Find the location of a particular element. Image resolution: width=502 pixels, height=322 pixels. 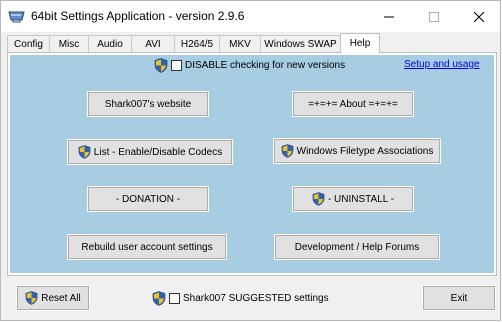

close-icon is located at coordinates (478, 16).